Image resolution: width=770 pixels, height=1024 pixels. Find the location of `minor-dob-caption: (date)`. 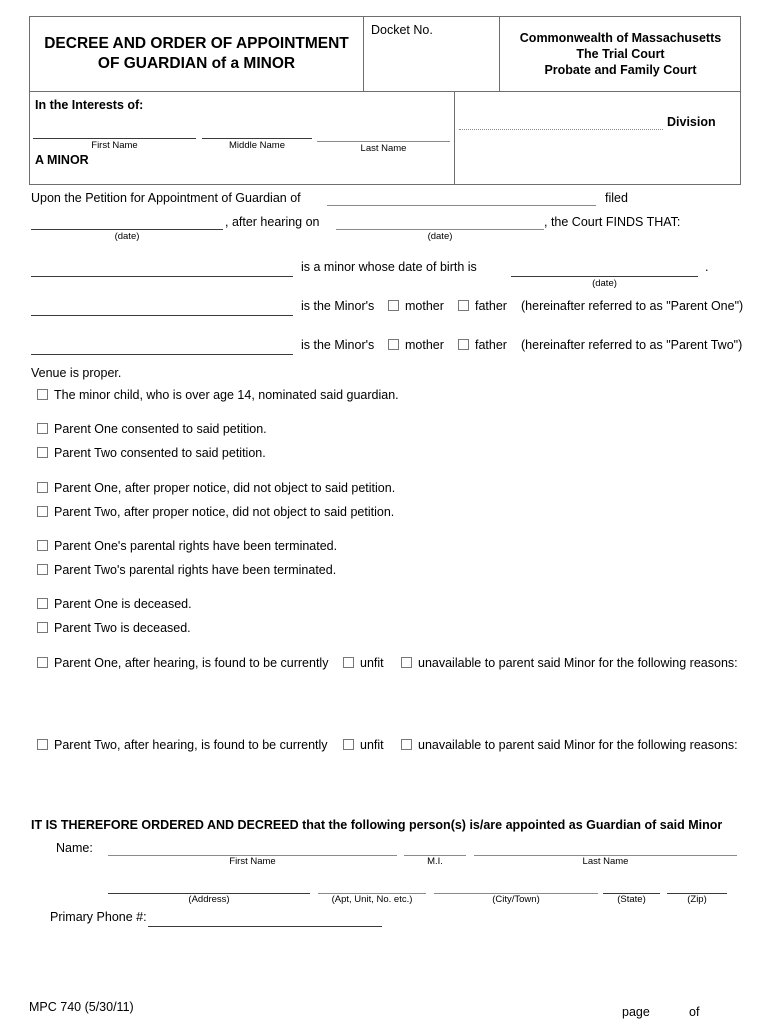

minor-dob-caption: (date) is located at coordinates (604, 283).